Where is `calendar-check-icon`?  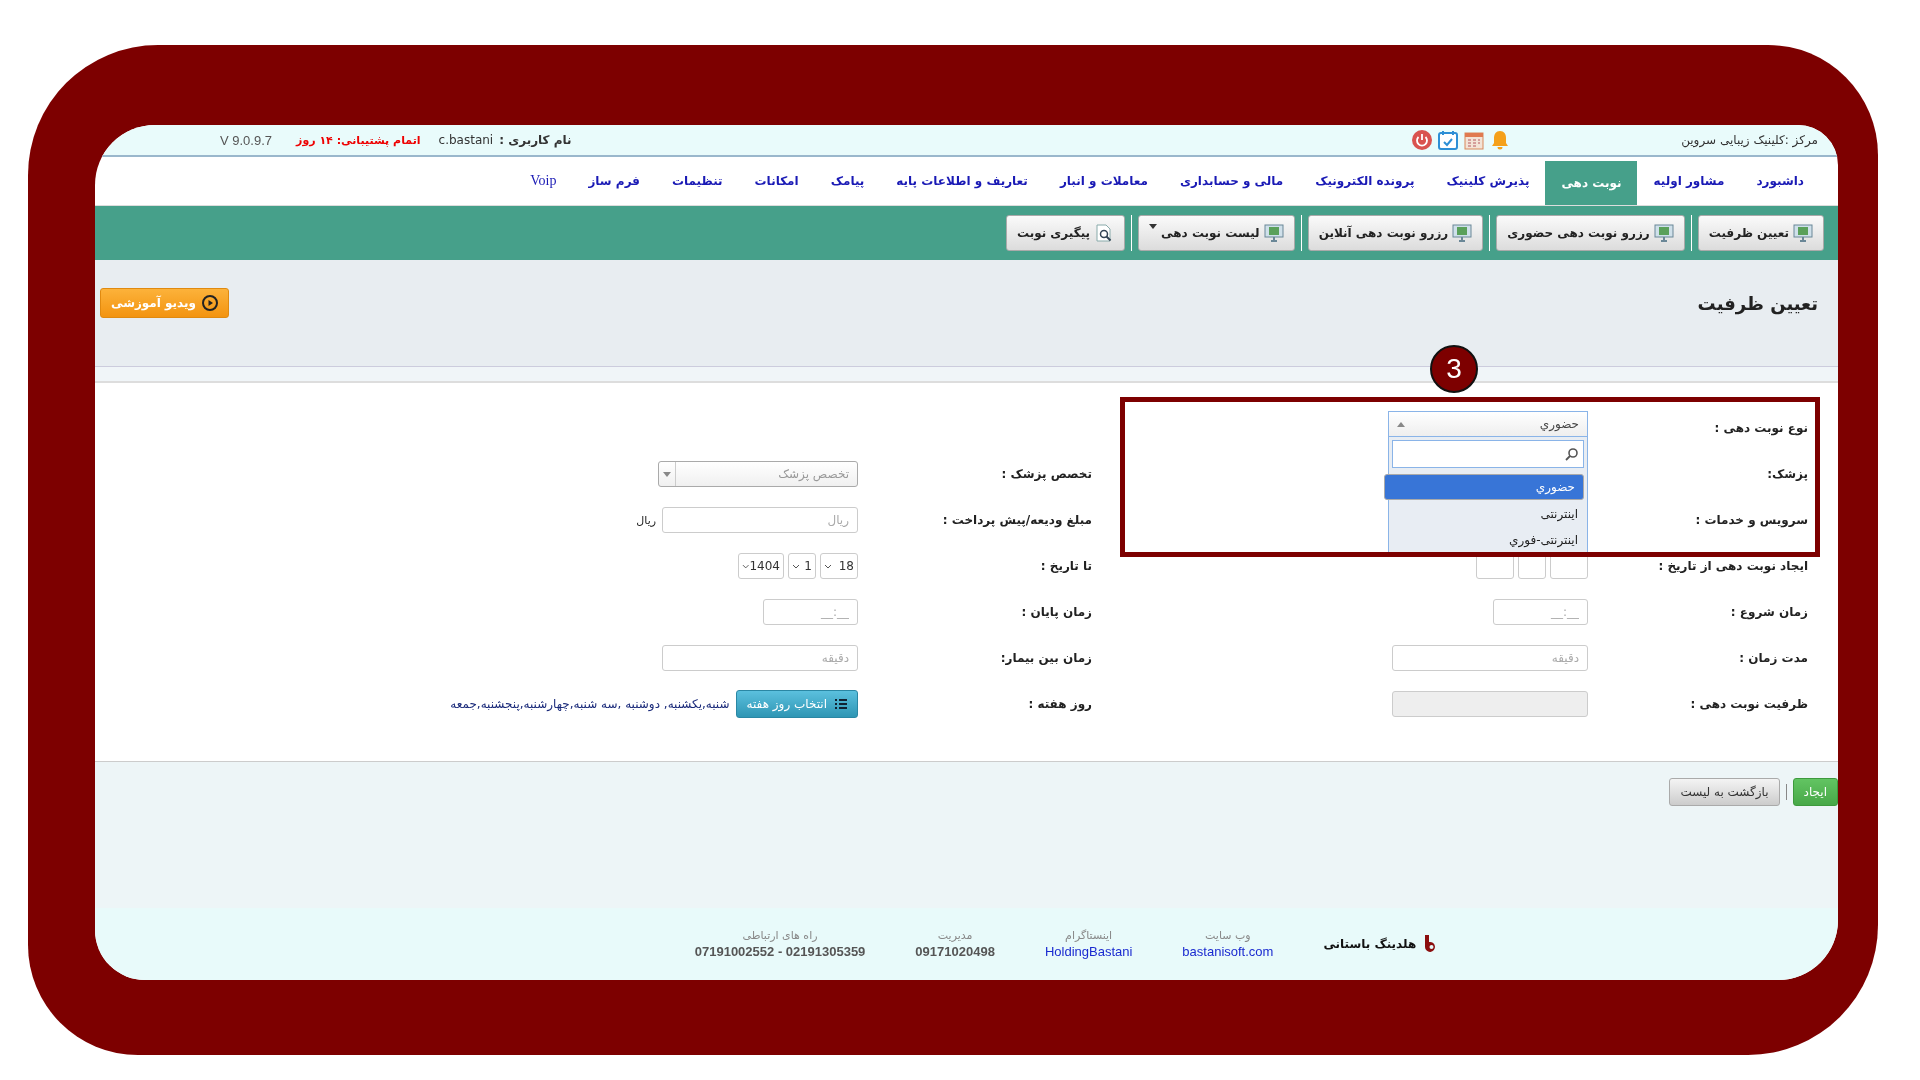 calendar-check-icon is located at coordinates (1448, 140).